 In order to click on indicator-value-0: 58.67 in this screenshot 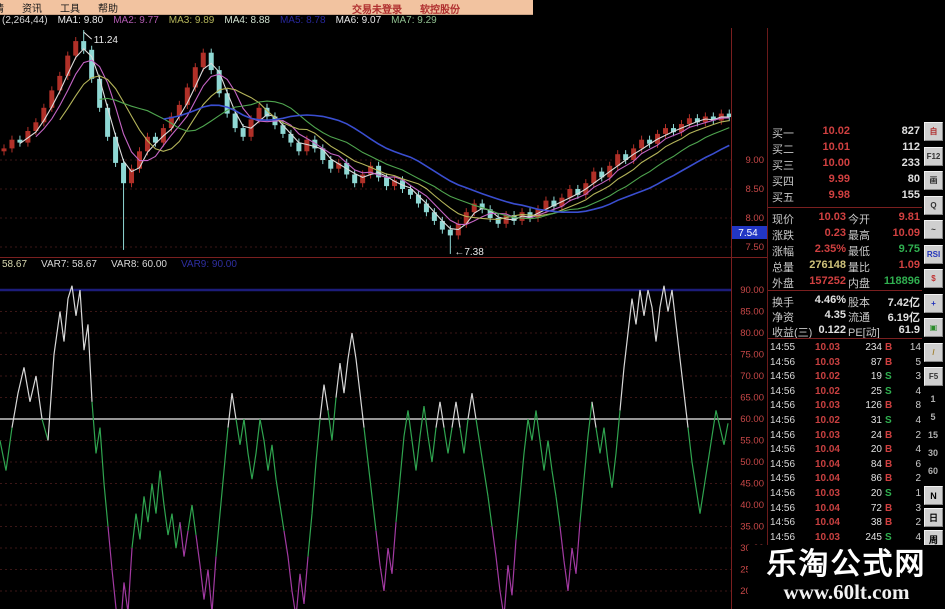, I will do `click(15, 264)`.